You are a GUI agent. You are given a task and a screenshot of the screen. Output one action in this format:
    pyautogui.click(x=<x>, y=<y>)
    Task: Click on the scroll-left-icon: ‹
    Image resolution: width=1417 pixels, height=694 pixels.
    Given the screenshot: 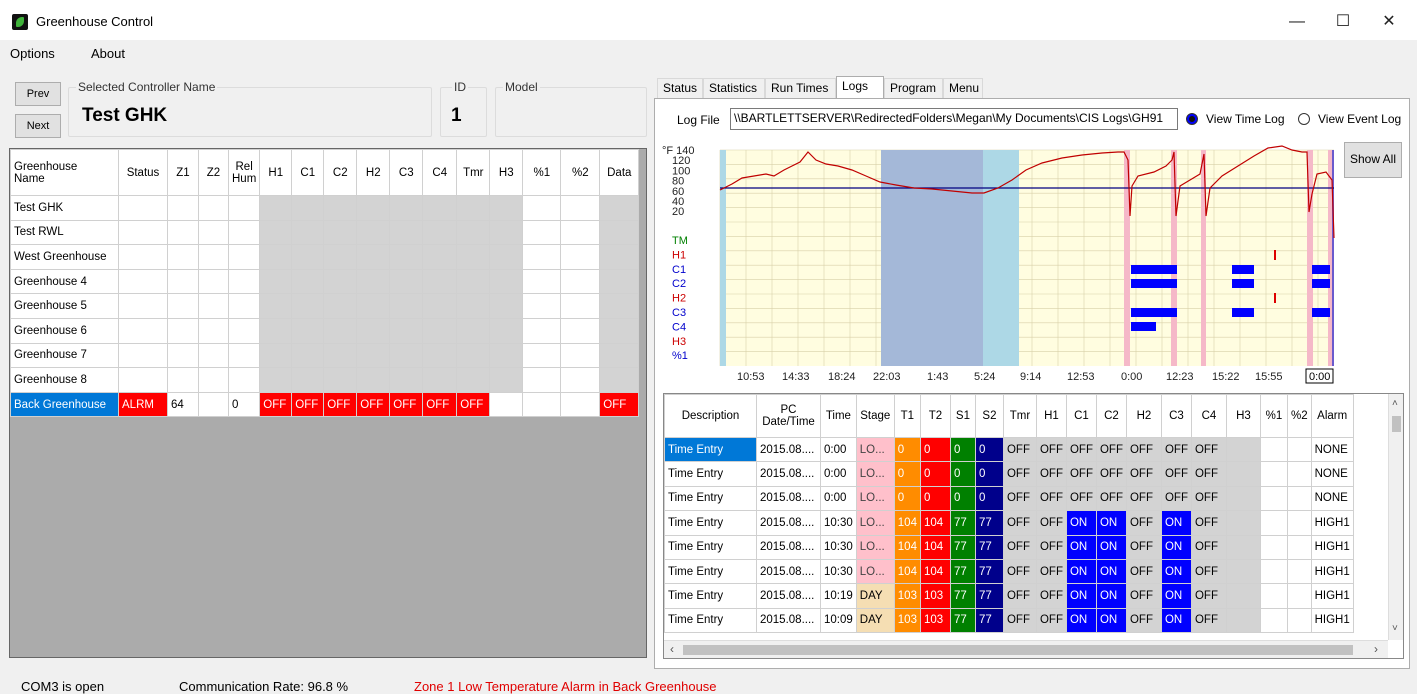 What is the action you would take?
    pyautogui.click(x=672, y=649)
    